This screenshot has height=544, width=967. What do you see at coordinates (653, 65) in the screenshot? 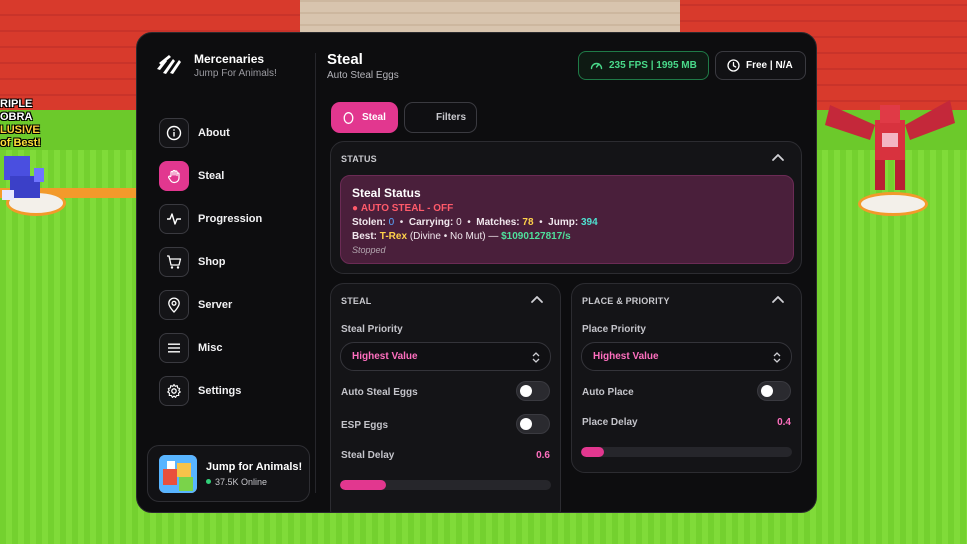
I see `fps-text: 235 FPS | 1995 MB` at bounding box center [653, 65].